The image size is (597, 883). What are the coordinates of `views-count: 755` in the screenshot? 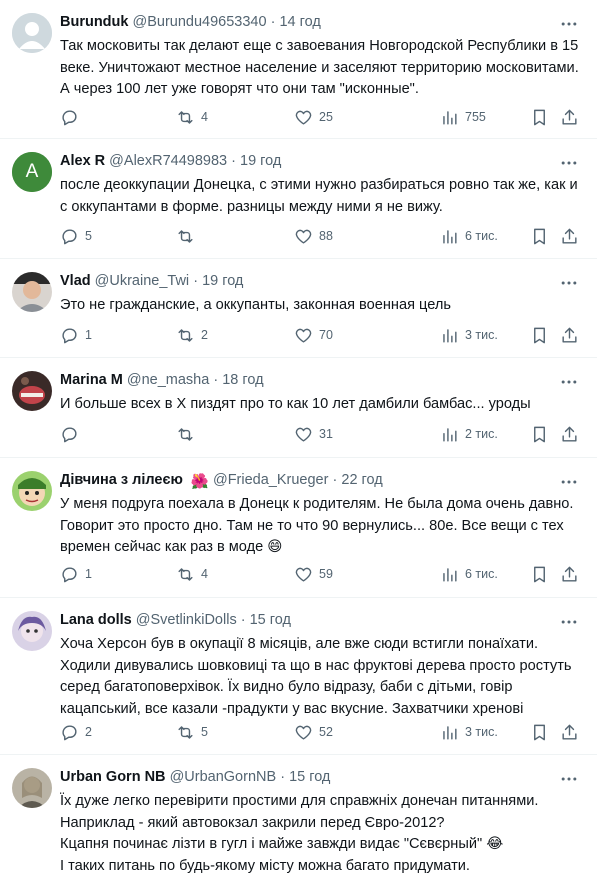 It's located at (475, 117).